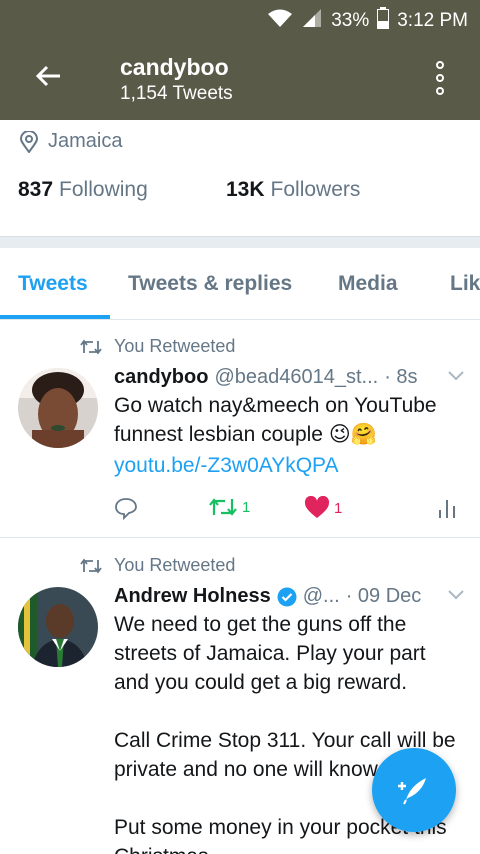 Image resolution: width=480 pixels, height=854 pixels. Describe the element at coordinates (161, 377) in the screenshot. I see `tweet-author-name: candyboo` at that location.